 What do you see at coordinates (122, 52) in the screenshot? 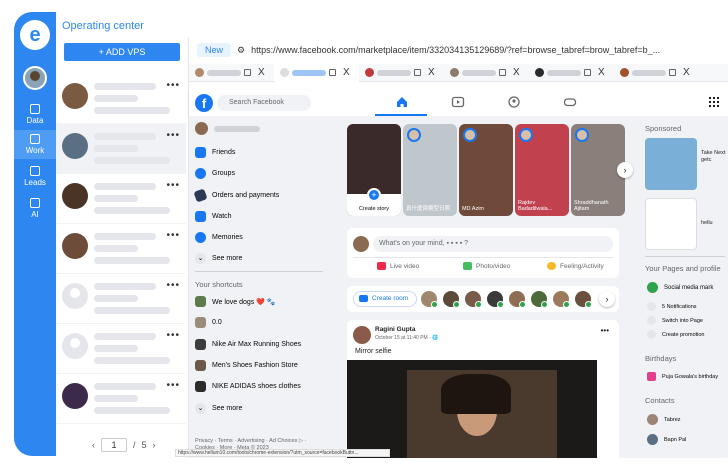
I see `add-vps-button: + ADD VPS` at bounding box center [122, 52].